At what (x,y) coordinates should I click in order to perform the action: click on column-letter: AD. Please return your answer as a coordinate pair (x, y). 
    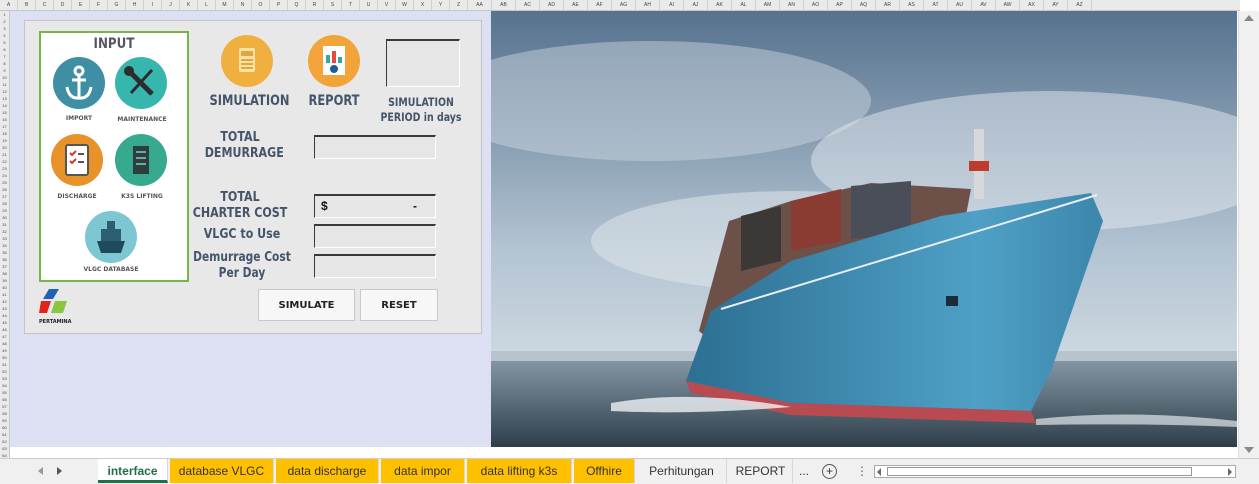
    Looking at the image, I should click on (552, 5).